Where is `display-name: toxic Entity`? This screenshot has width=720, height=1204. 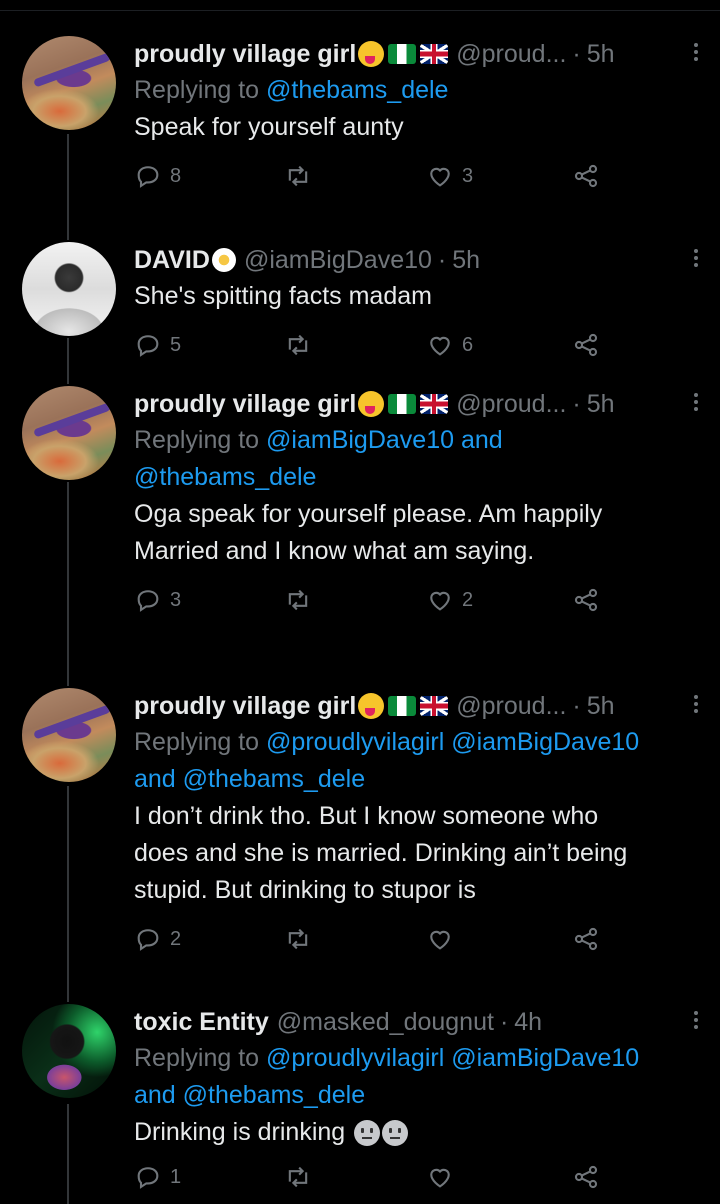 display-name: toxic Entity is located at coordinates (201, 1022).